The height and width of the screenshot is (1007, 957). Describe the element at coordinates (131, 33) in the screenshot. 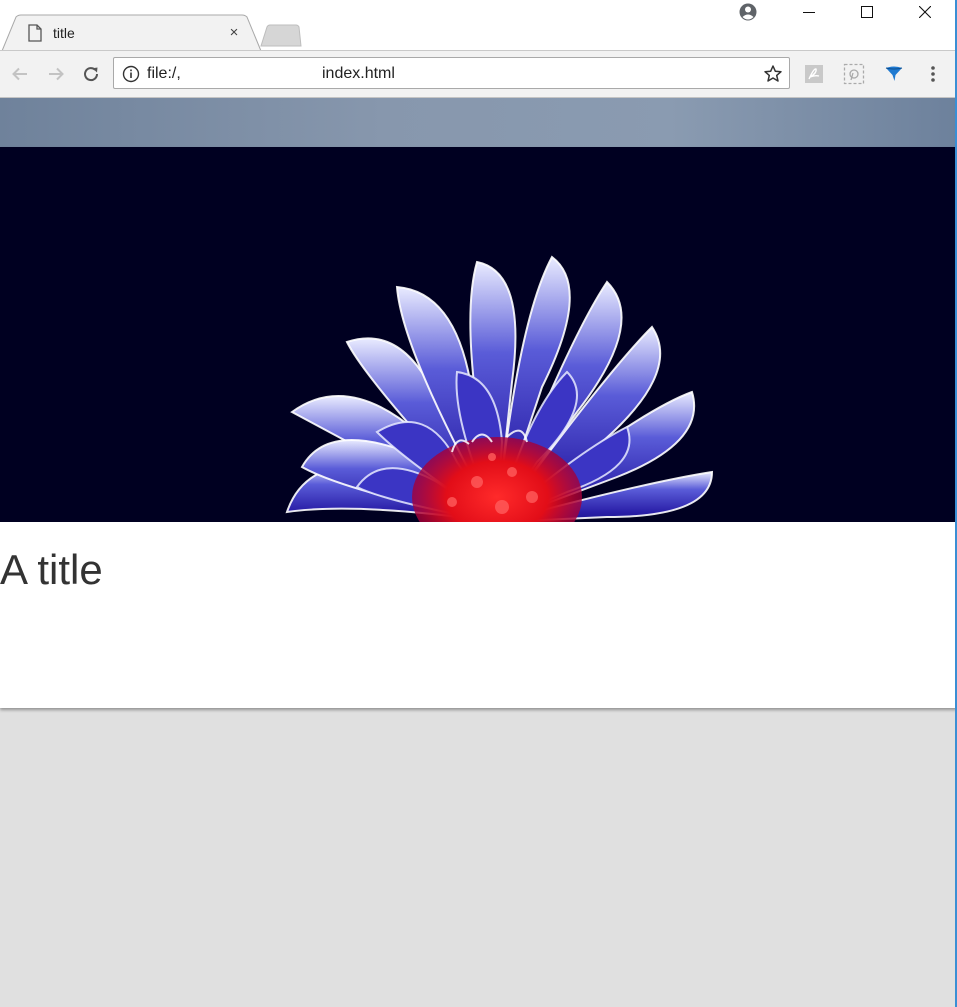

I see `active-tab` at that location.